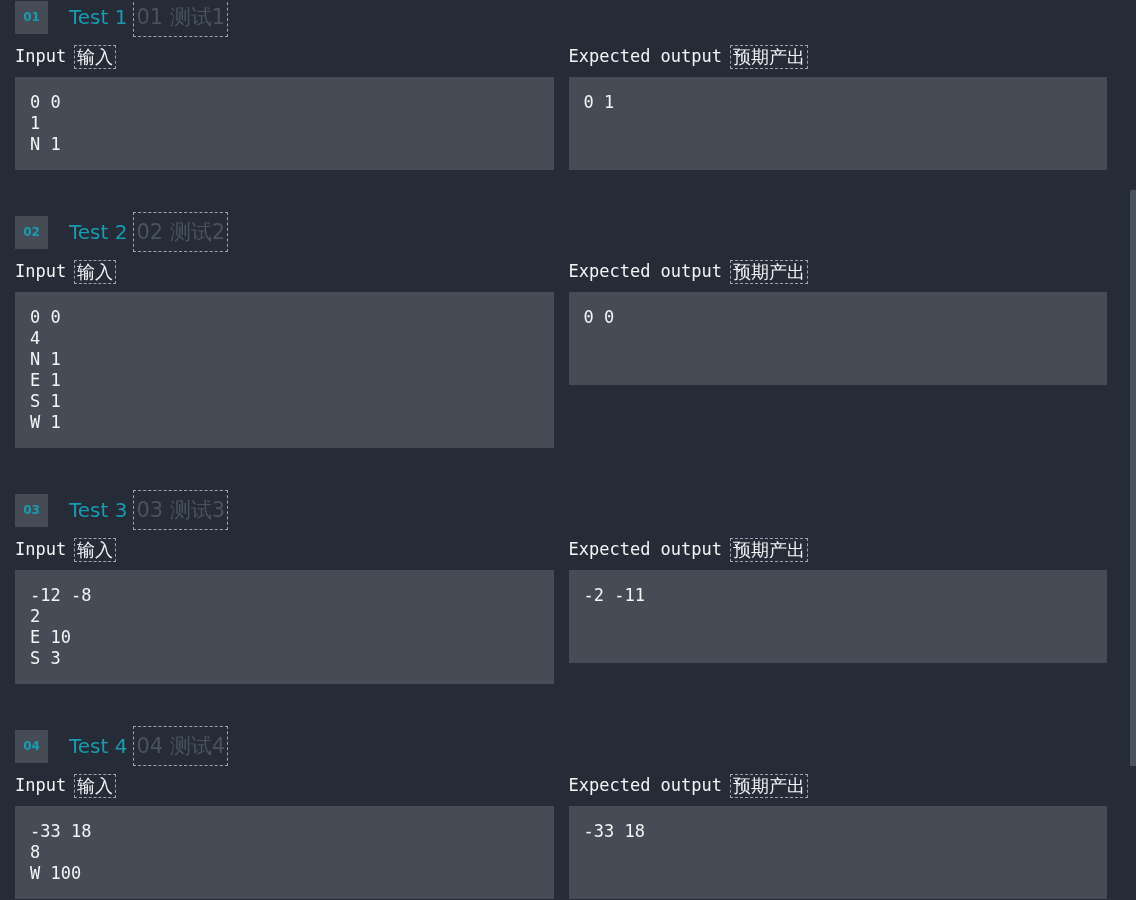 This screenshot has height=900, width=1136. I want to click on input-block: 0 0 1 N 1, so click(284, 123).